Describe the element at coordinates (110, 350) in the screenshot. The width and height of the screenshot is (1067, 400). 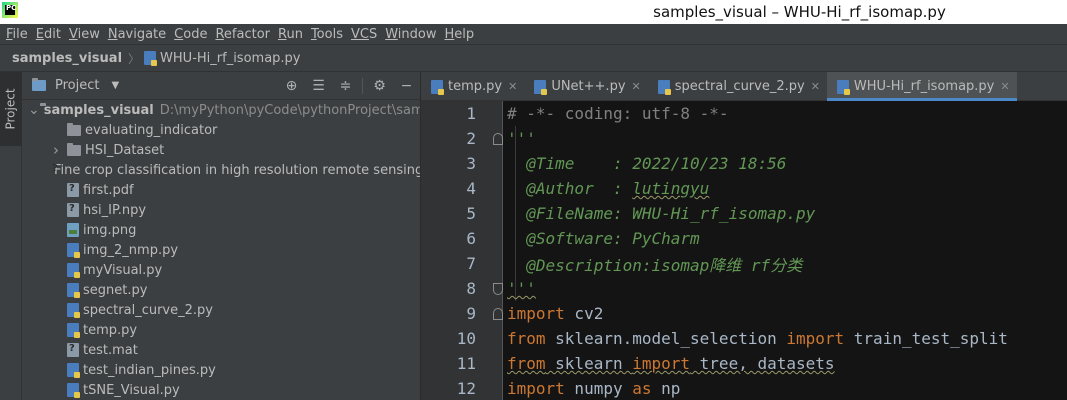
I see `tree-item-label: test.mat` at that location.